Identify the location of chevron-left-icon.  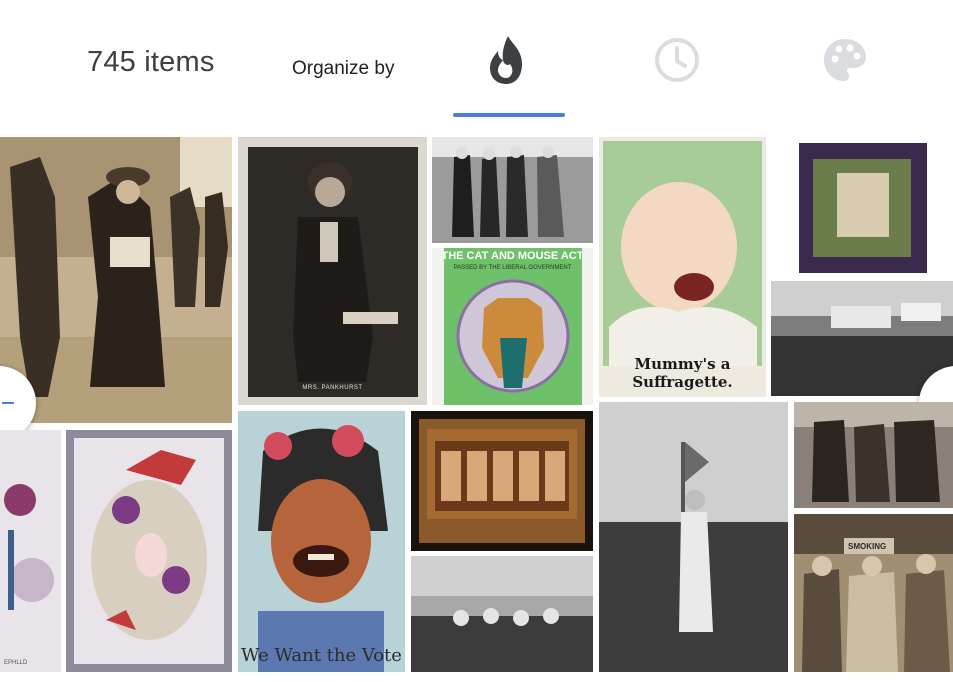
(8, 403).